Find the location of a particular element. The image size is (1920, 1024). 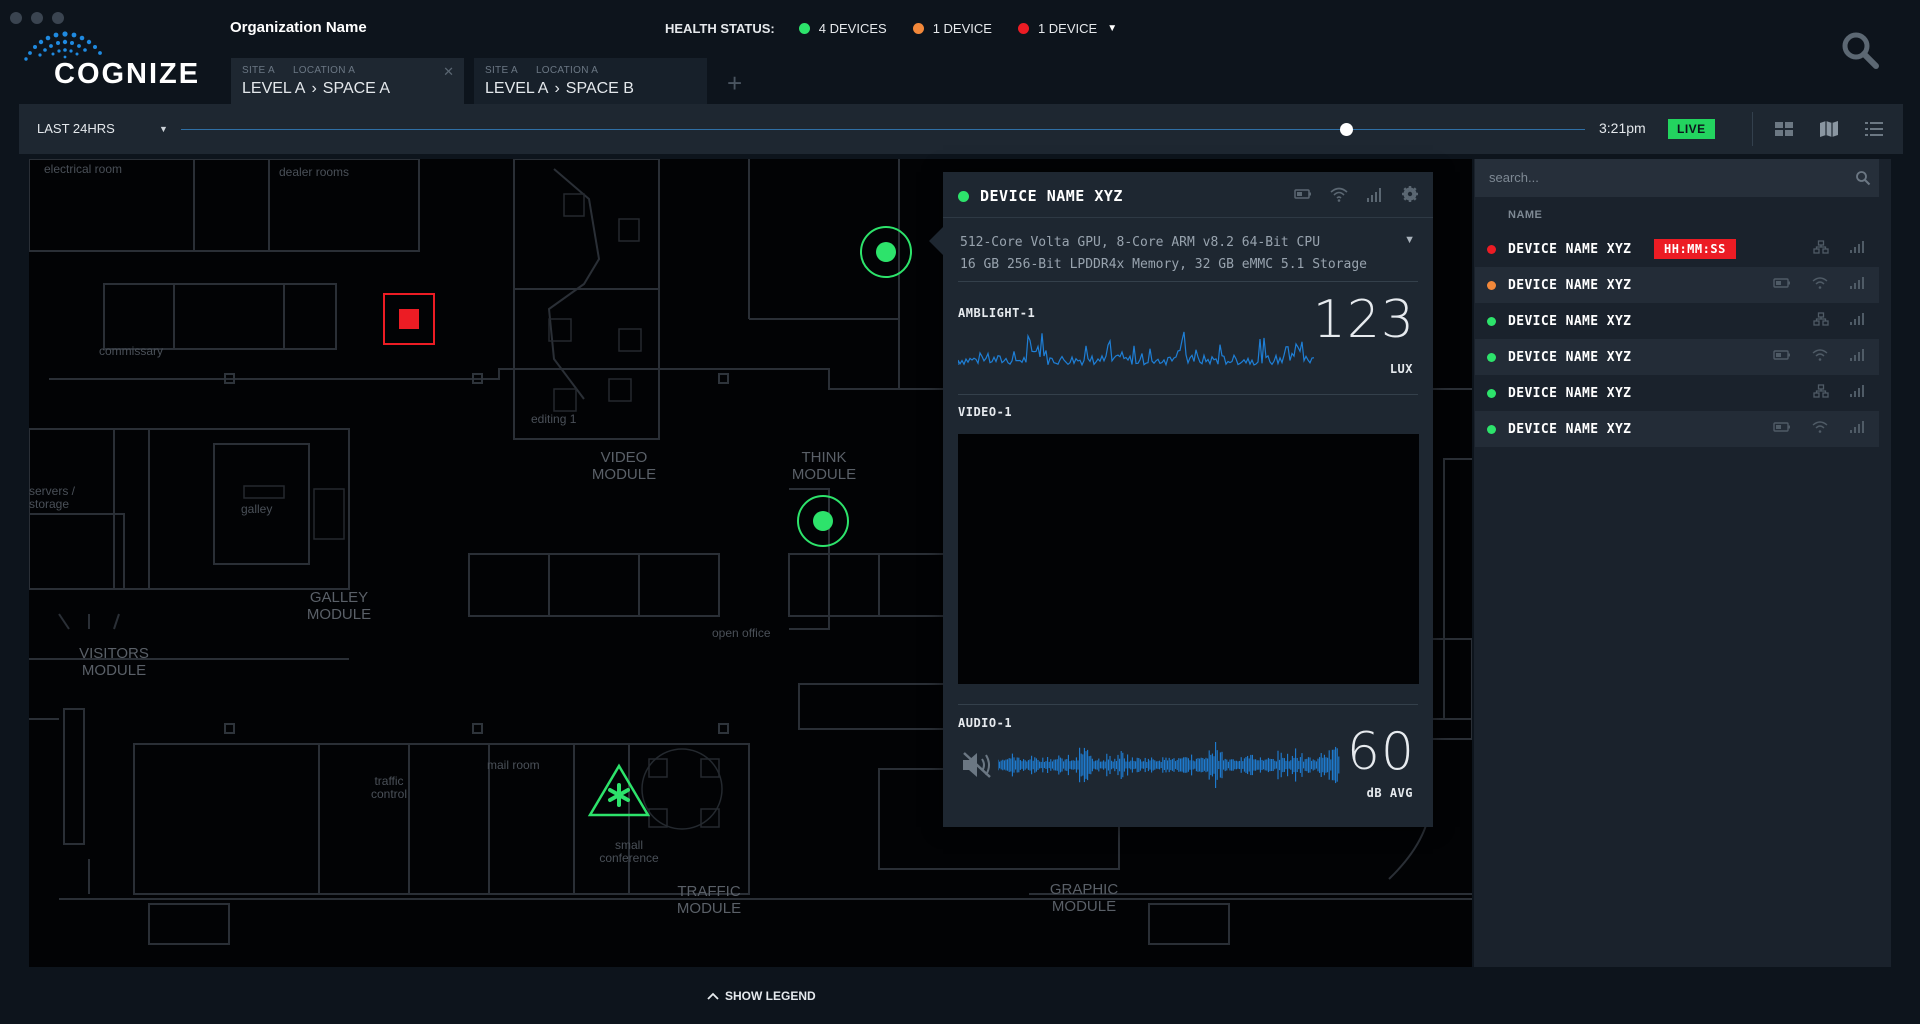

offline-timer-badge: HH:MM:SS is located at coordinates (1695, 249).